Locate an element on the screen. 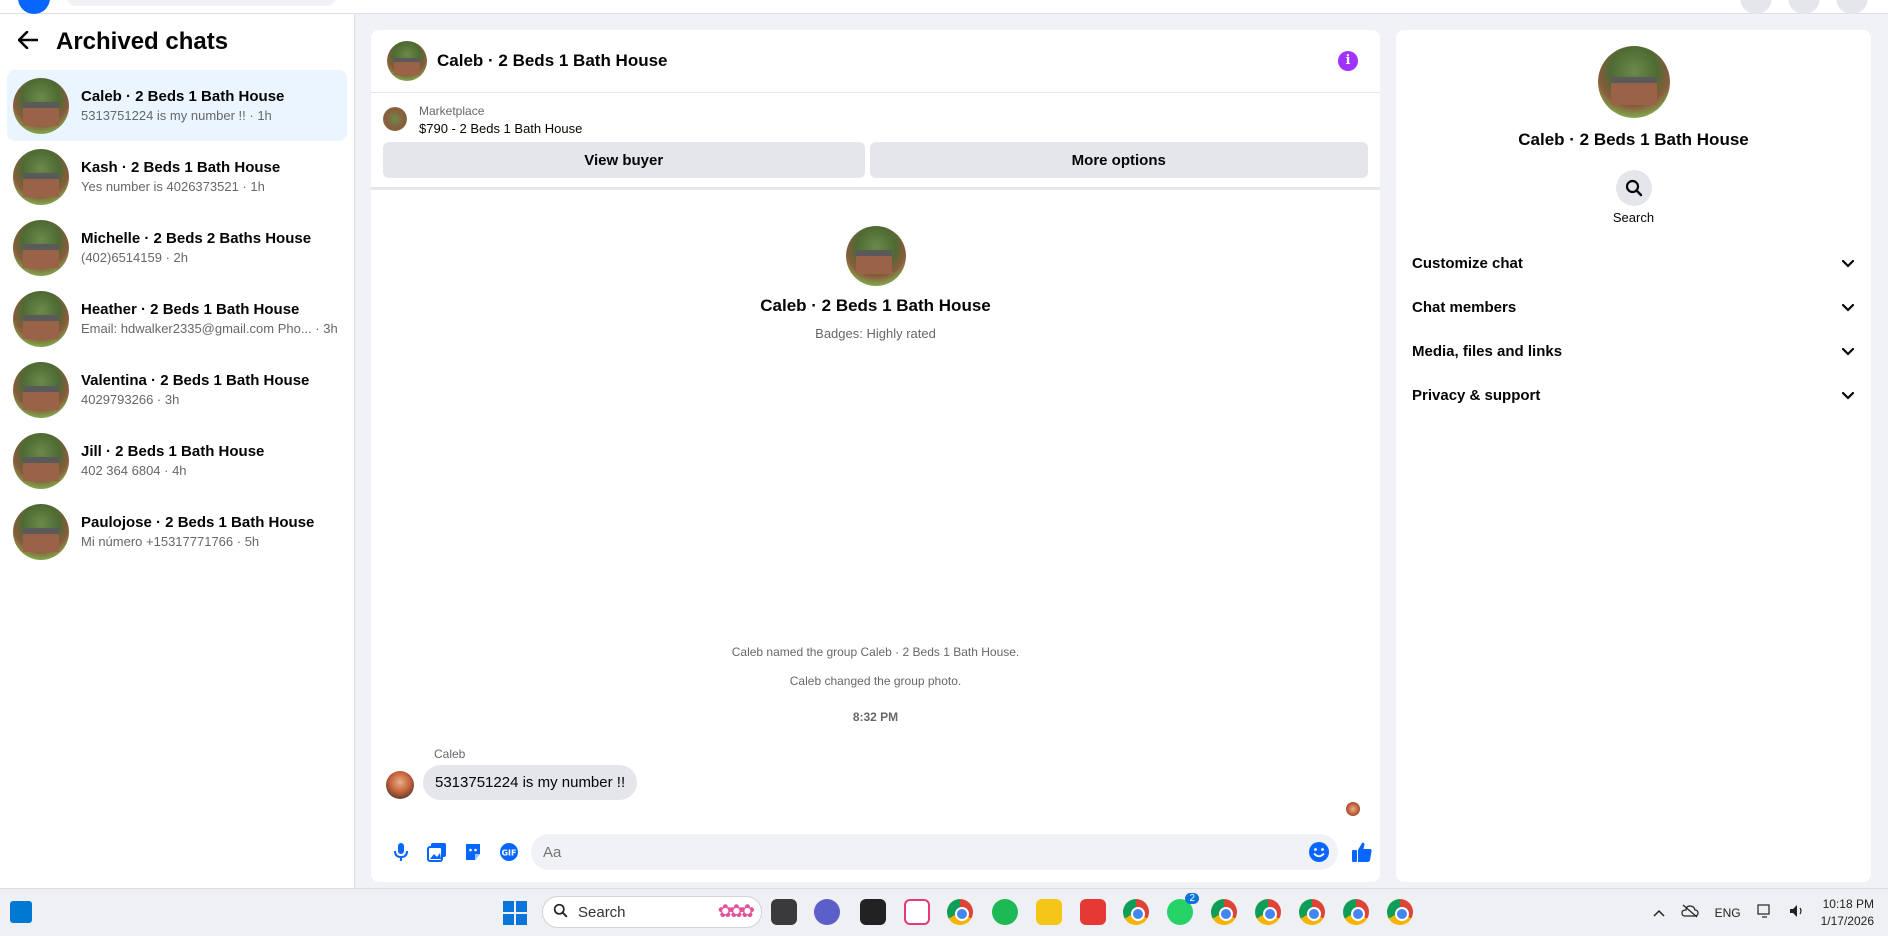  facebook-logo-icon is located at coordinates (34, 7).